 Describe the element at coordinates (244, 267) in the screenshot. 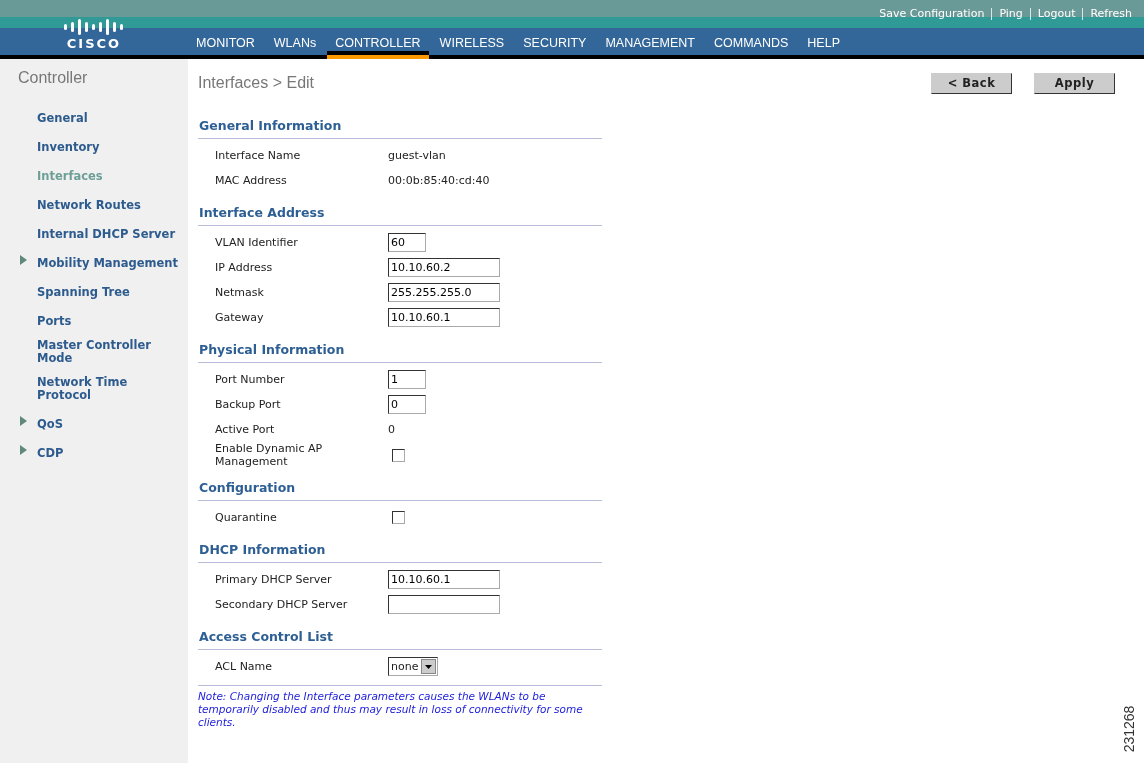

I see `field-label: IP Address` at that location.